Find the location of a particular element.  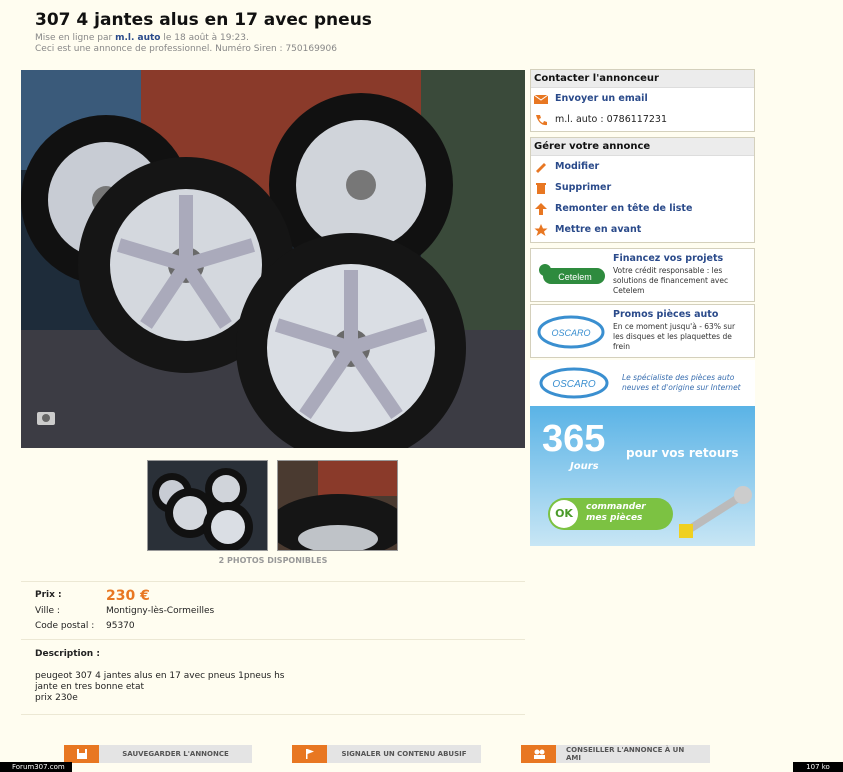

save-listing-label: SAUVEGARDER L'ANNONCE is located at coordinates (175, 754).